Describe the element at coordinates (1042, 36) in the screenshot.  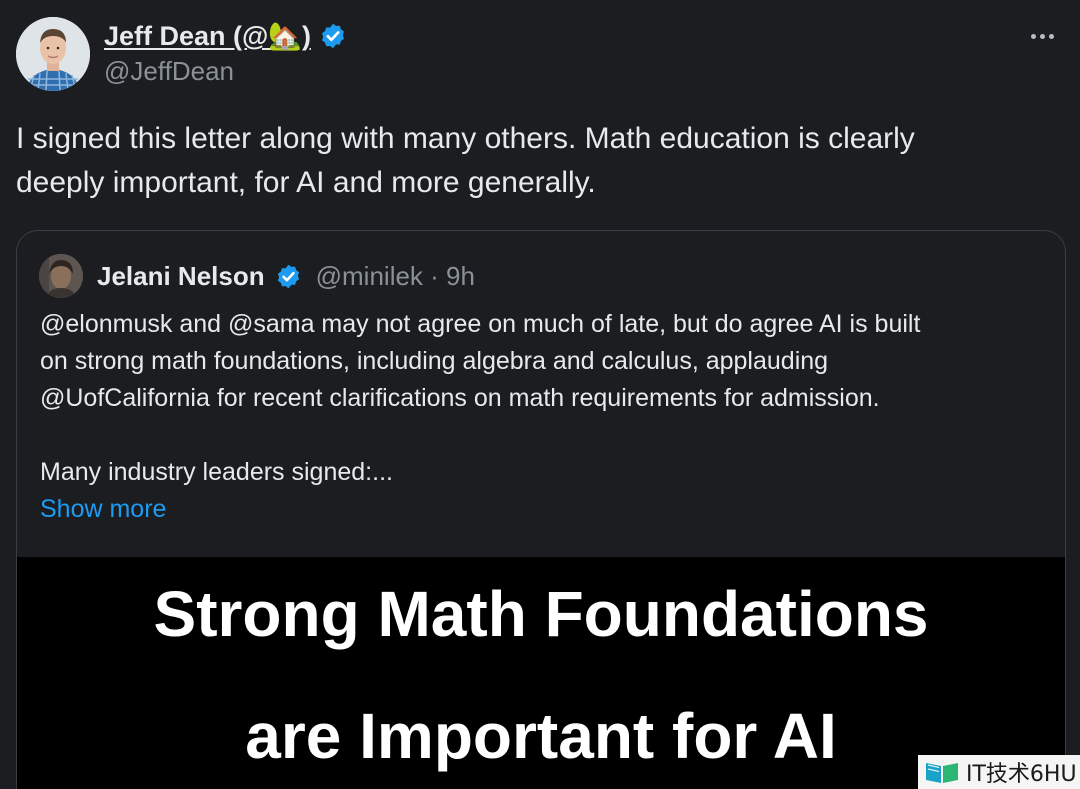
I see `more-options-button` at that location.